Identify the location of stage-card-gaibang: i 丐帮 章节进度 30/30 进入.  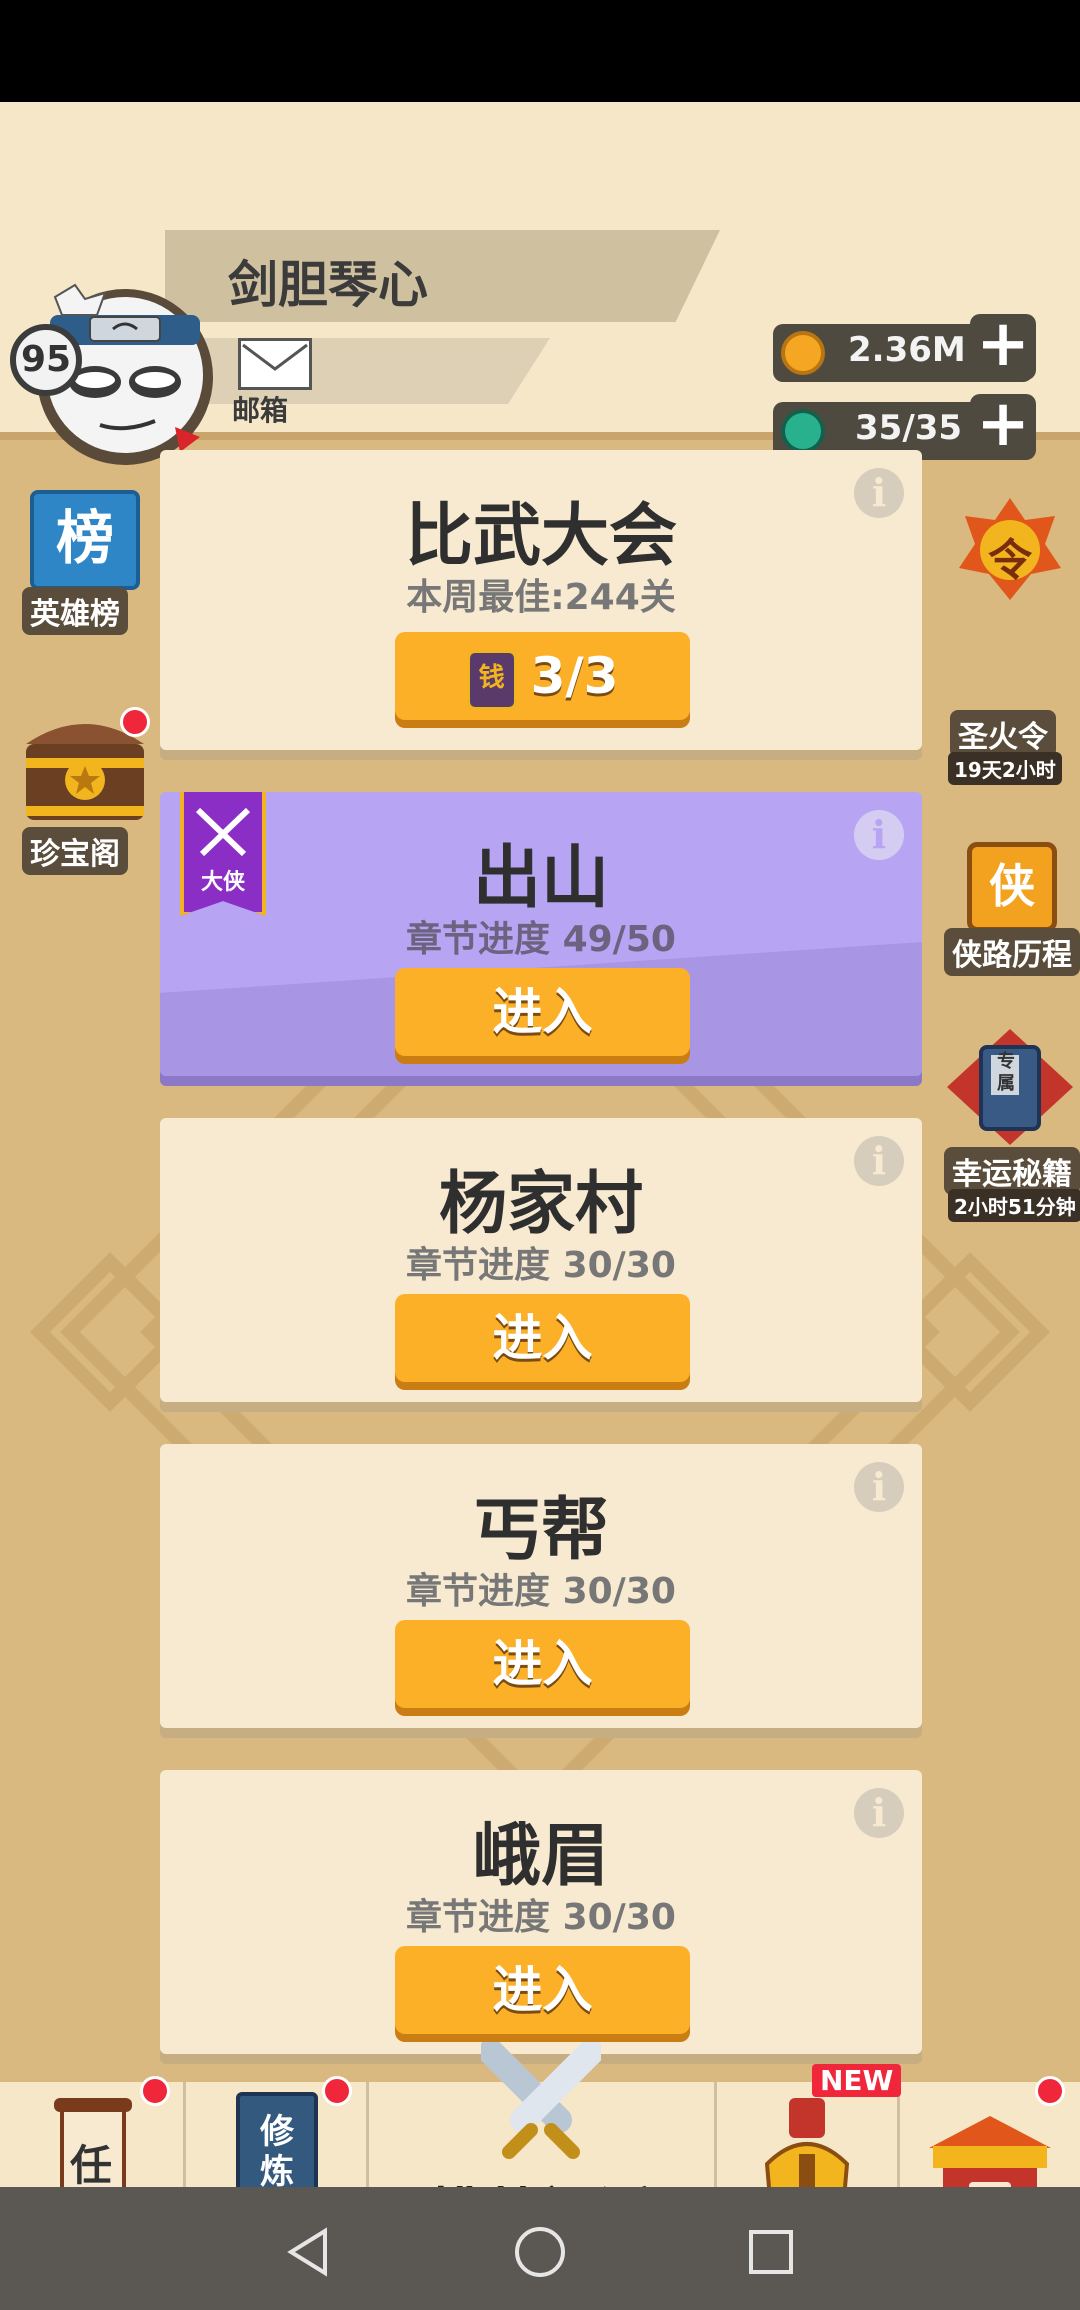
(541, 1586).